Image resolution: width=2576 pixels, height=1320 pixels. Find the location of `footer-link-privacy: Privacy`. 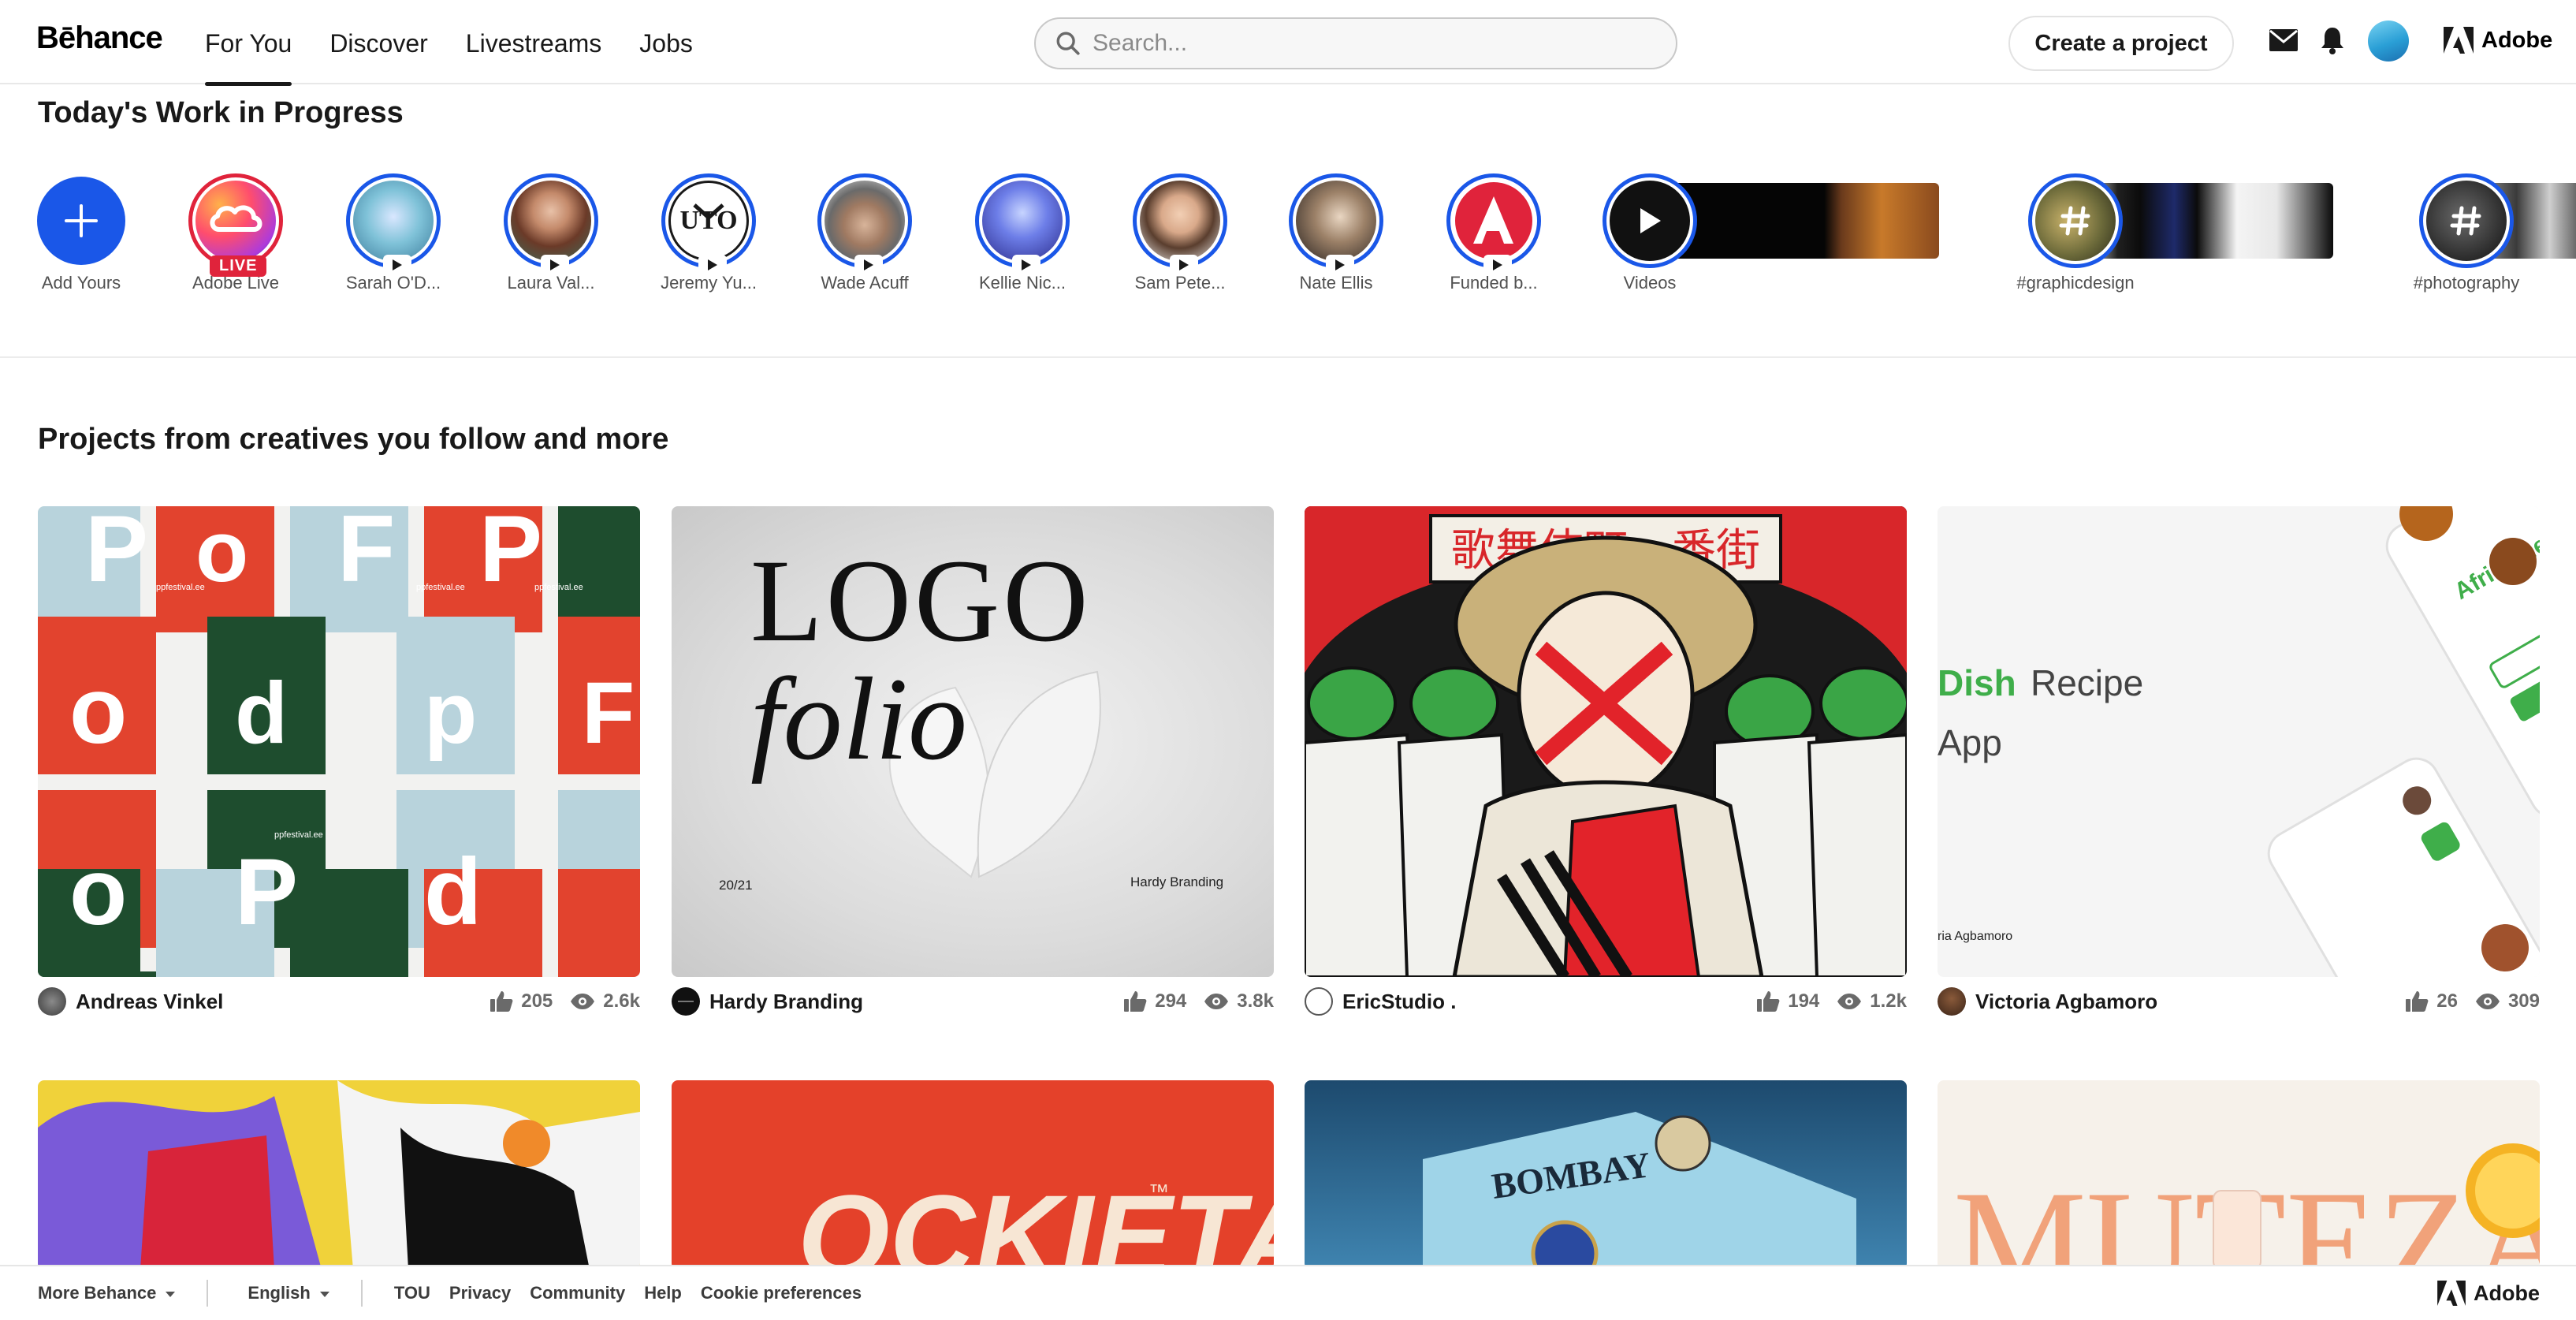

footer-link-privacy: Privacy is located at coordinates (480, 1293).